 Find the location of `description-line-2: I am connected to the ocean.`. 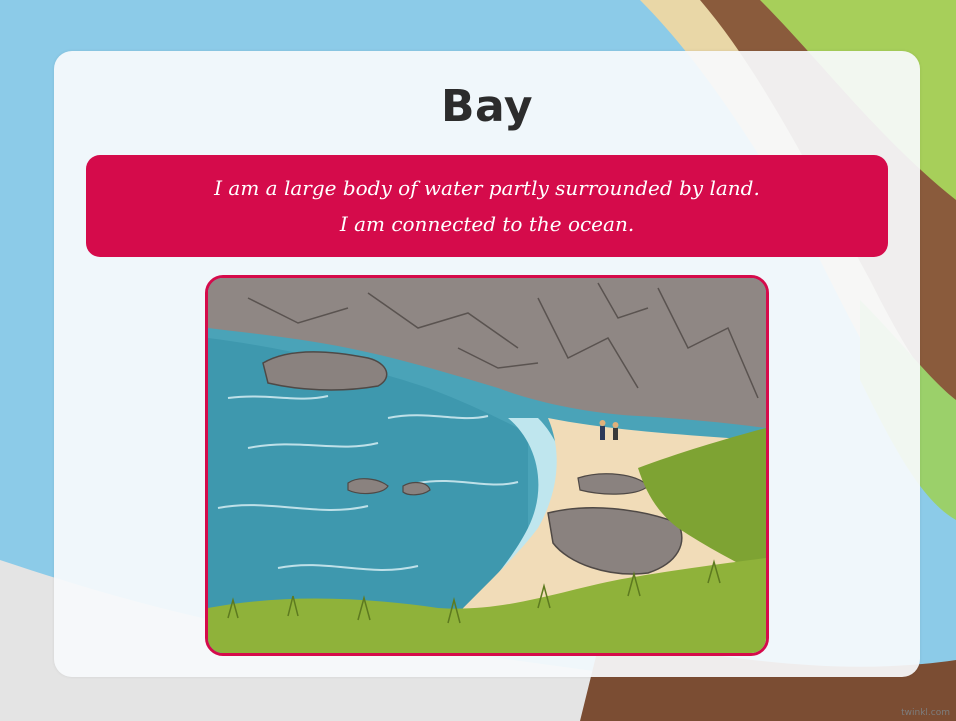

description-line-2: I am connected to the ocean. is located at coordinates (487, 224).